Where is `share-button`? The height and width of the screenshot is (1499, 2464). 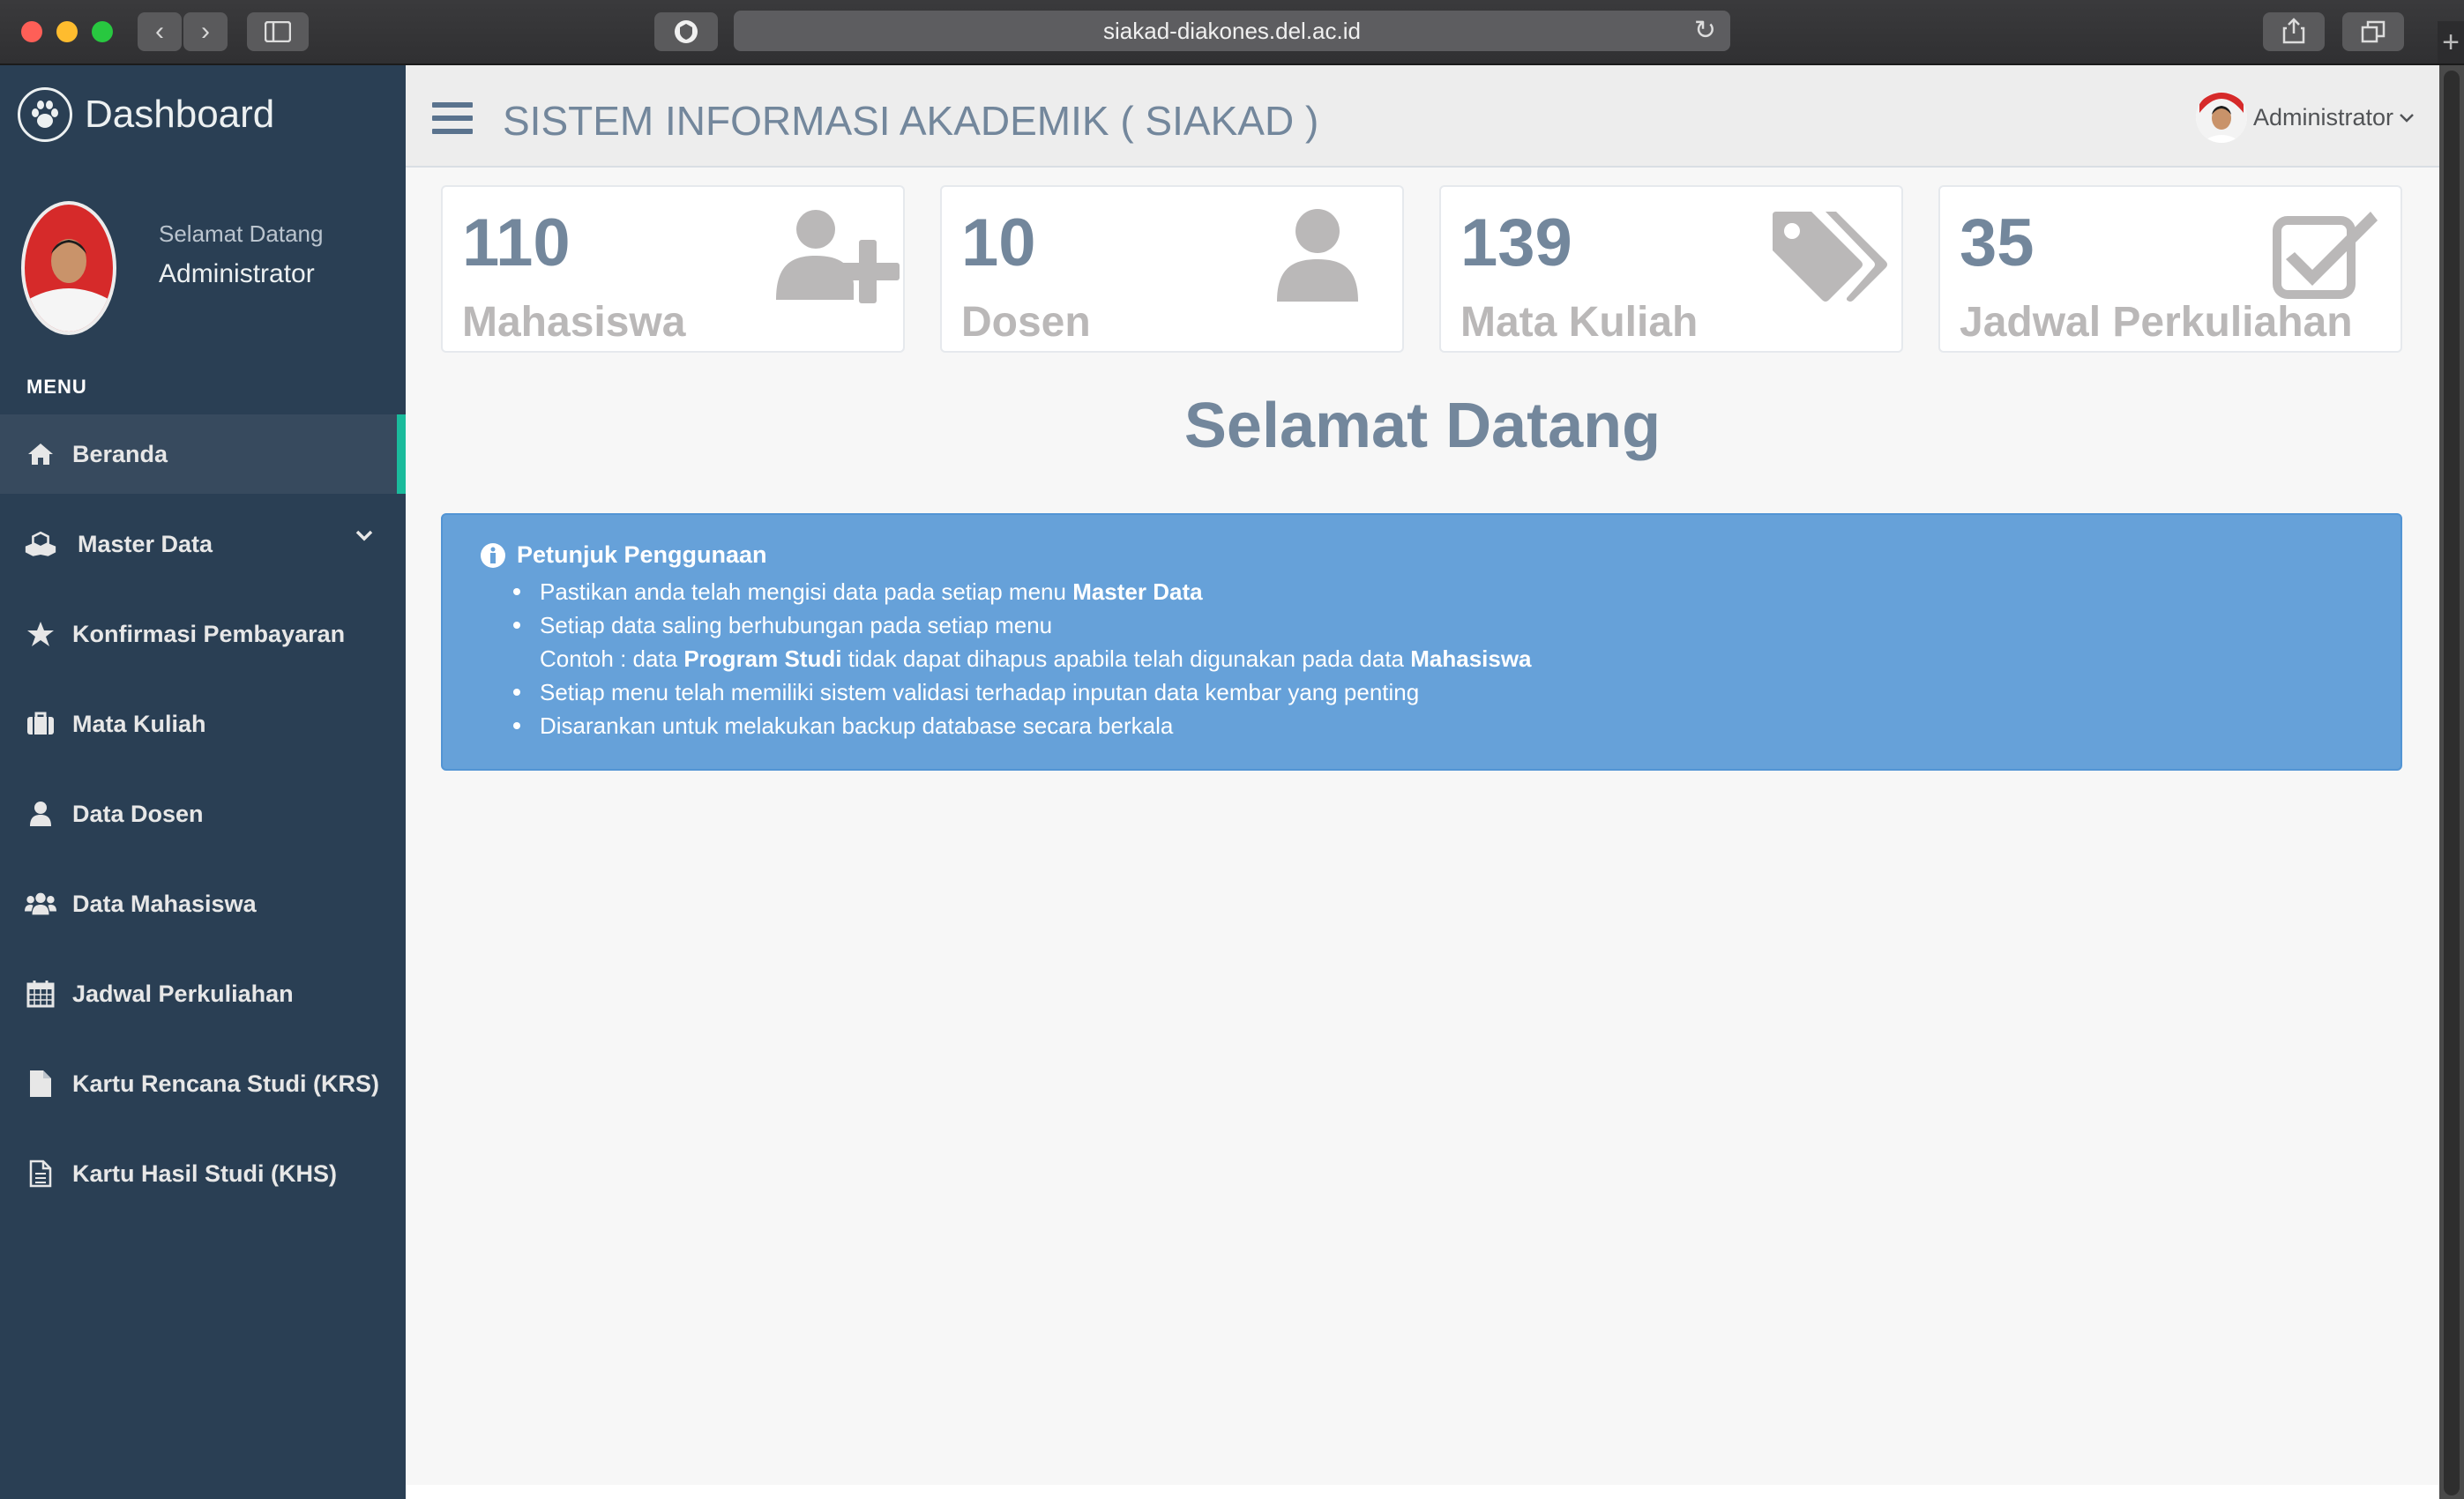
share-button is located at coordinates (2294, 31).